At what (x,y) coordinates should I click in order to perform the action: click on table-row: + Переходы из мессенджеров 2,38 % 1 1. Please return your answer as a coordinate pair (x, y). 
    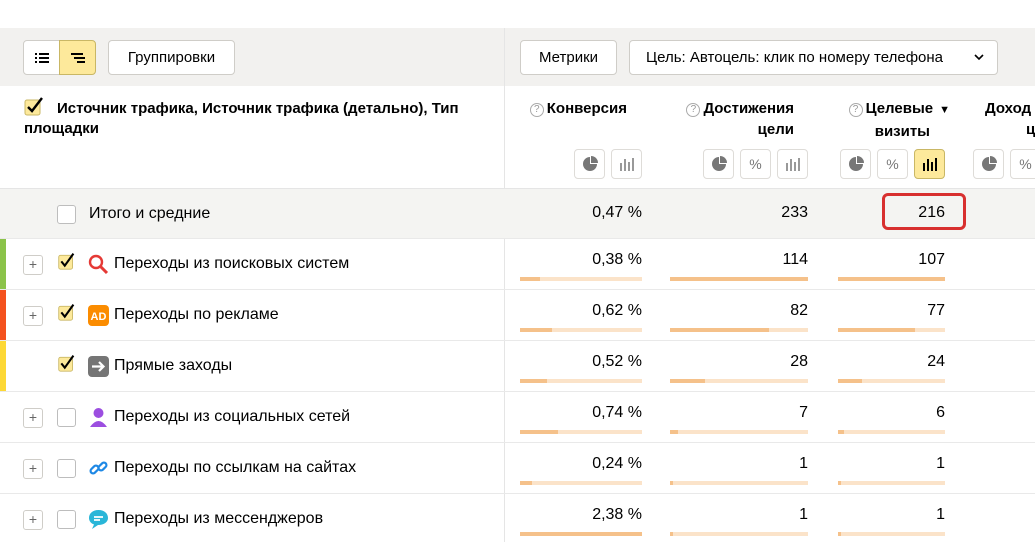
    Looking at the image, I should click on (517, 518).